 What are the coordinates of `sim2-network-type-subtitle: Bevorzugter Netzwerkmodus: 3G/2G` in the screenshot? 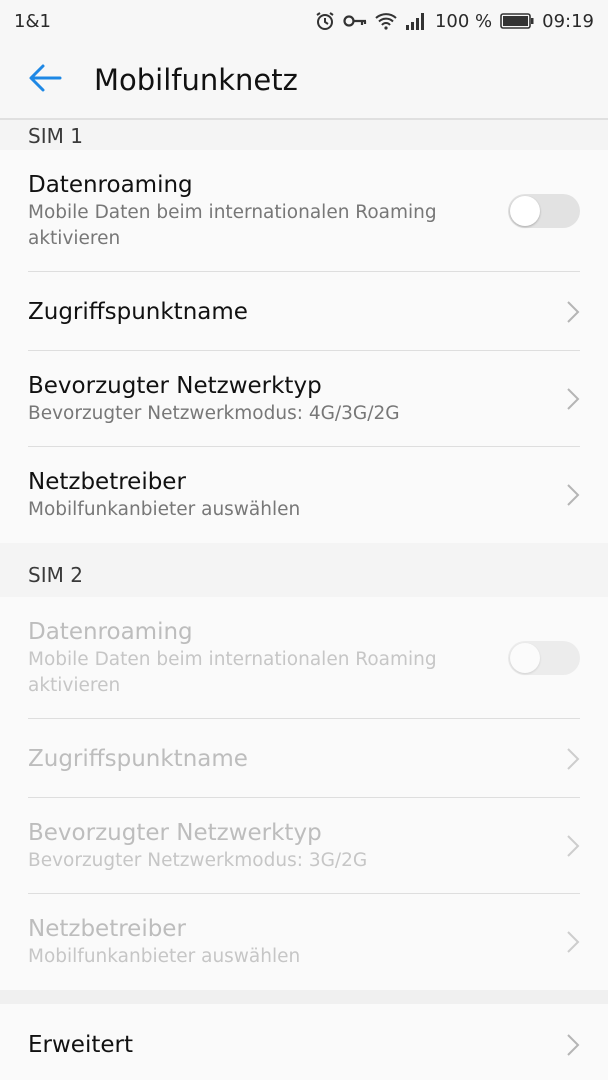 It's located at (198, 860).